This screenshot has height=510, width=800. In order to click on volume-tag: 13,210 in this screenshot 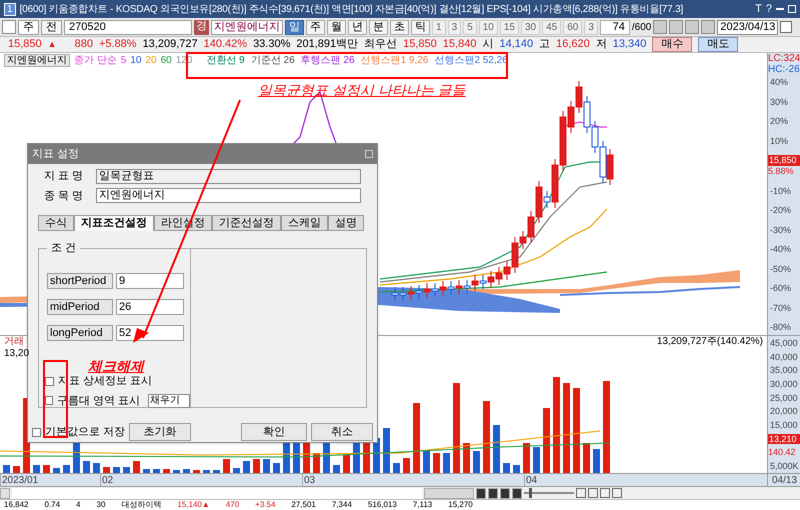, I will do `click(784, 439)`.